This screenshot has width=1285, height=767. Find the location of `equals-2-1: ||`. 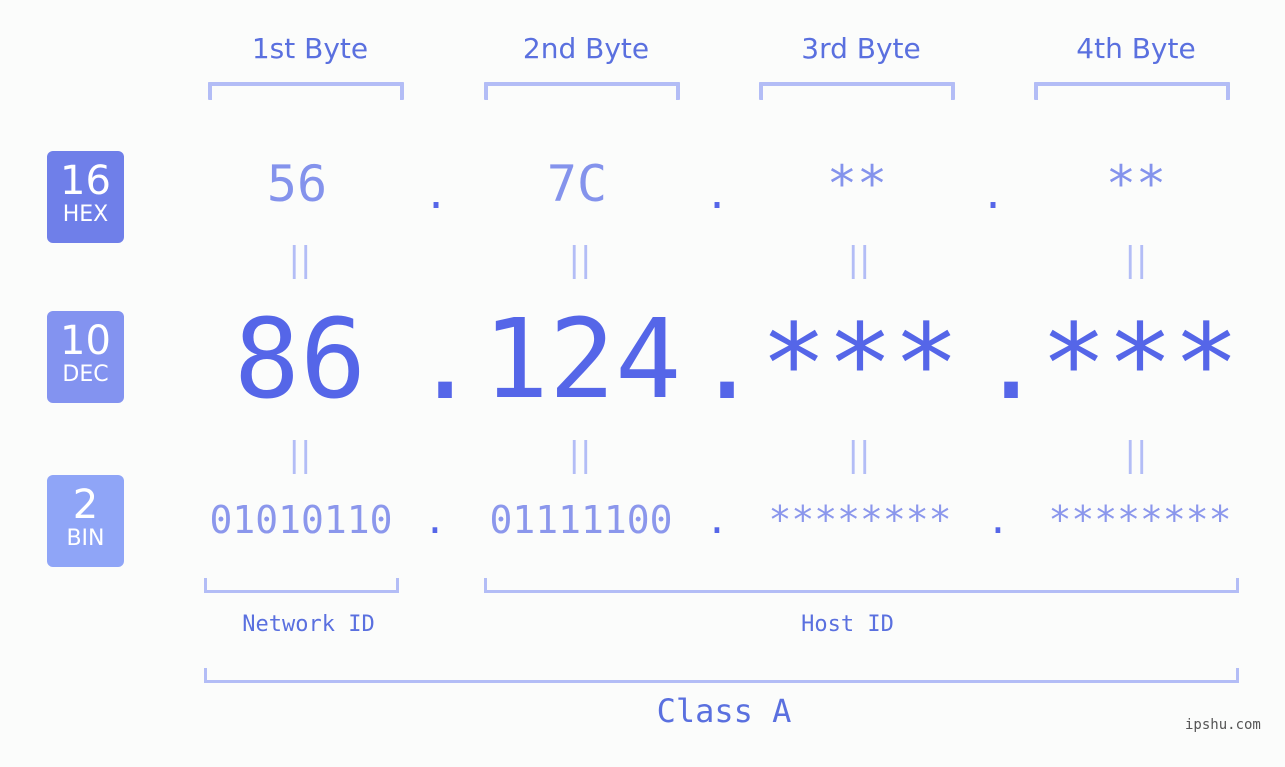

equals-2-1: || is located at coordinates (300, 455).